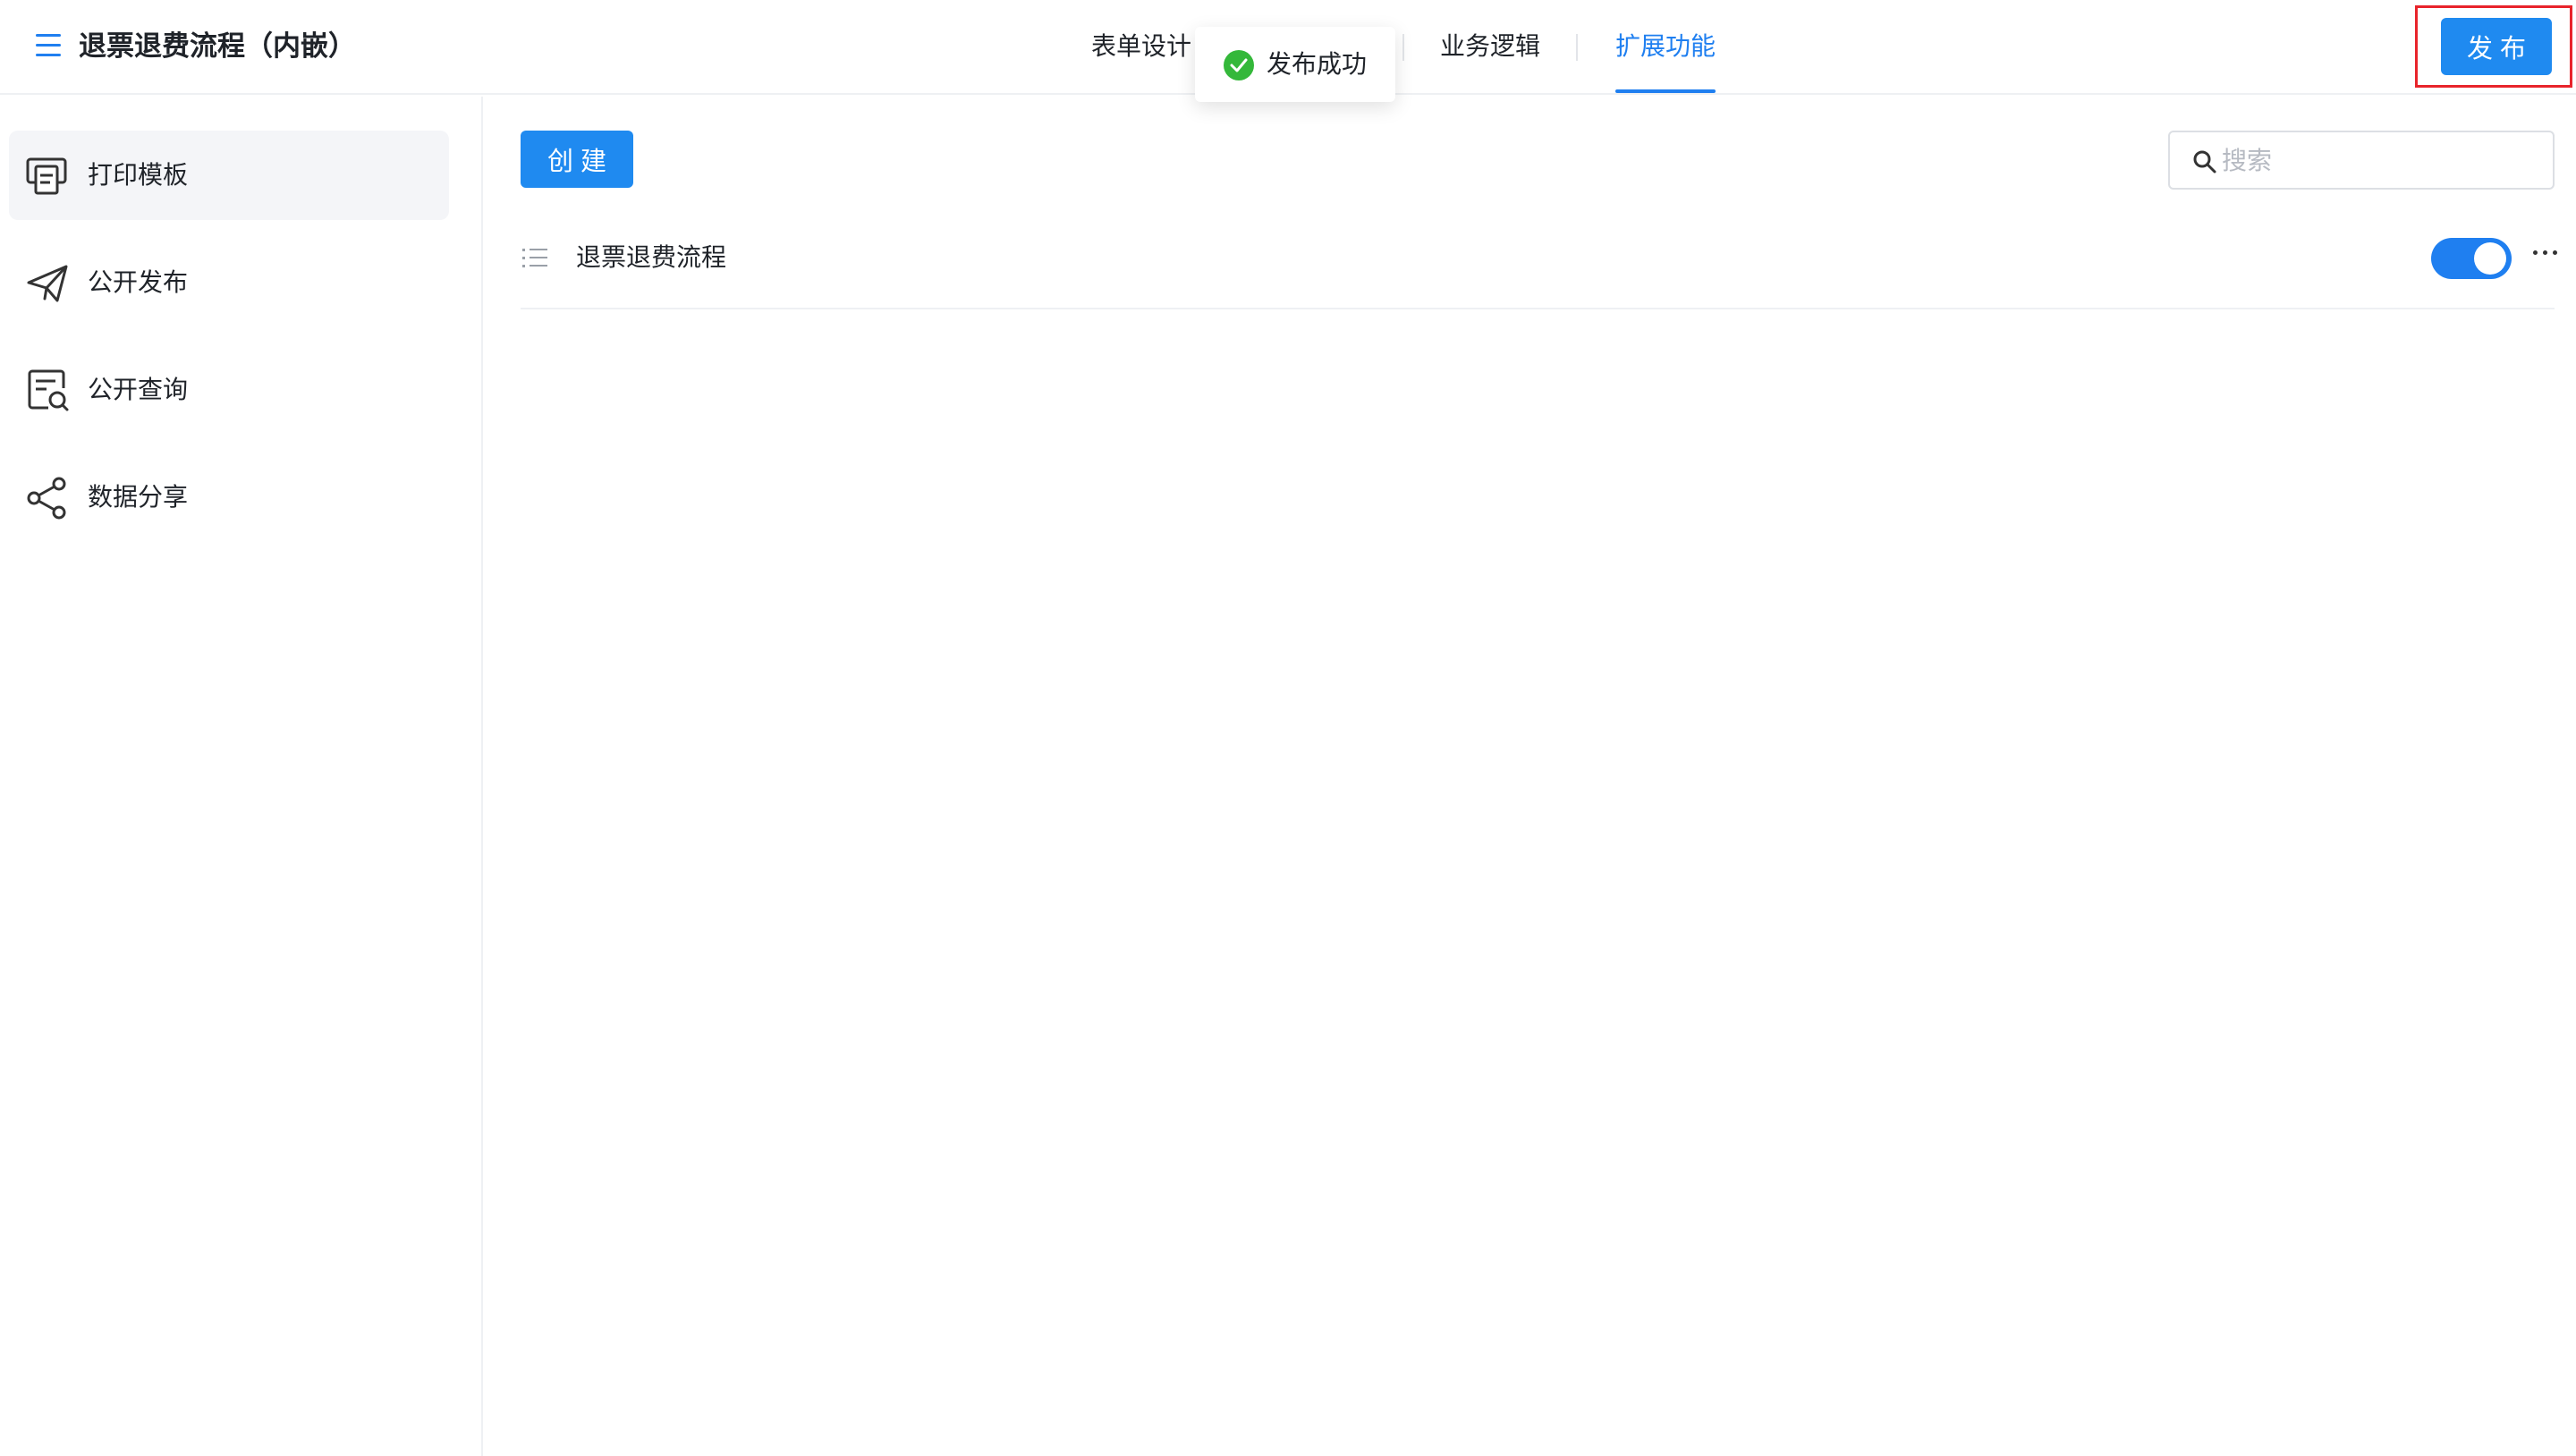 This screenshot has height=1456, width=2576. What do you see at coordinates (2490, 258) in the screenshot?
I see `toggle-knob` at bounding box center [2490, 258].